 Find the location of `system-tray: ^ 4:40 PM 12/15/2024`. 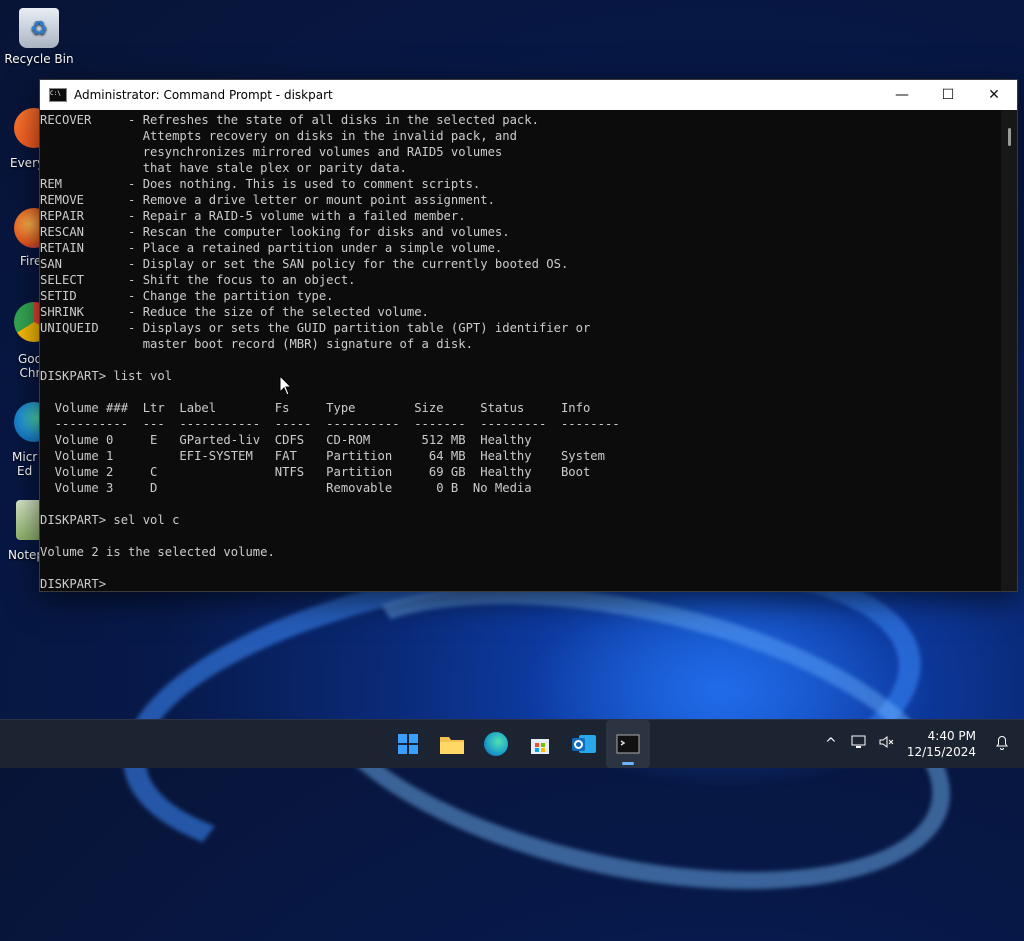

system-tray: ^ 4:40 PM 12/15/2024 is located at coordinates (920, 744).